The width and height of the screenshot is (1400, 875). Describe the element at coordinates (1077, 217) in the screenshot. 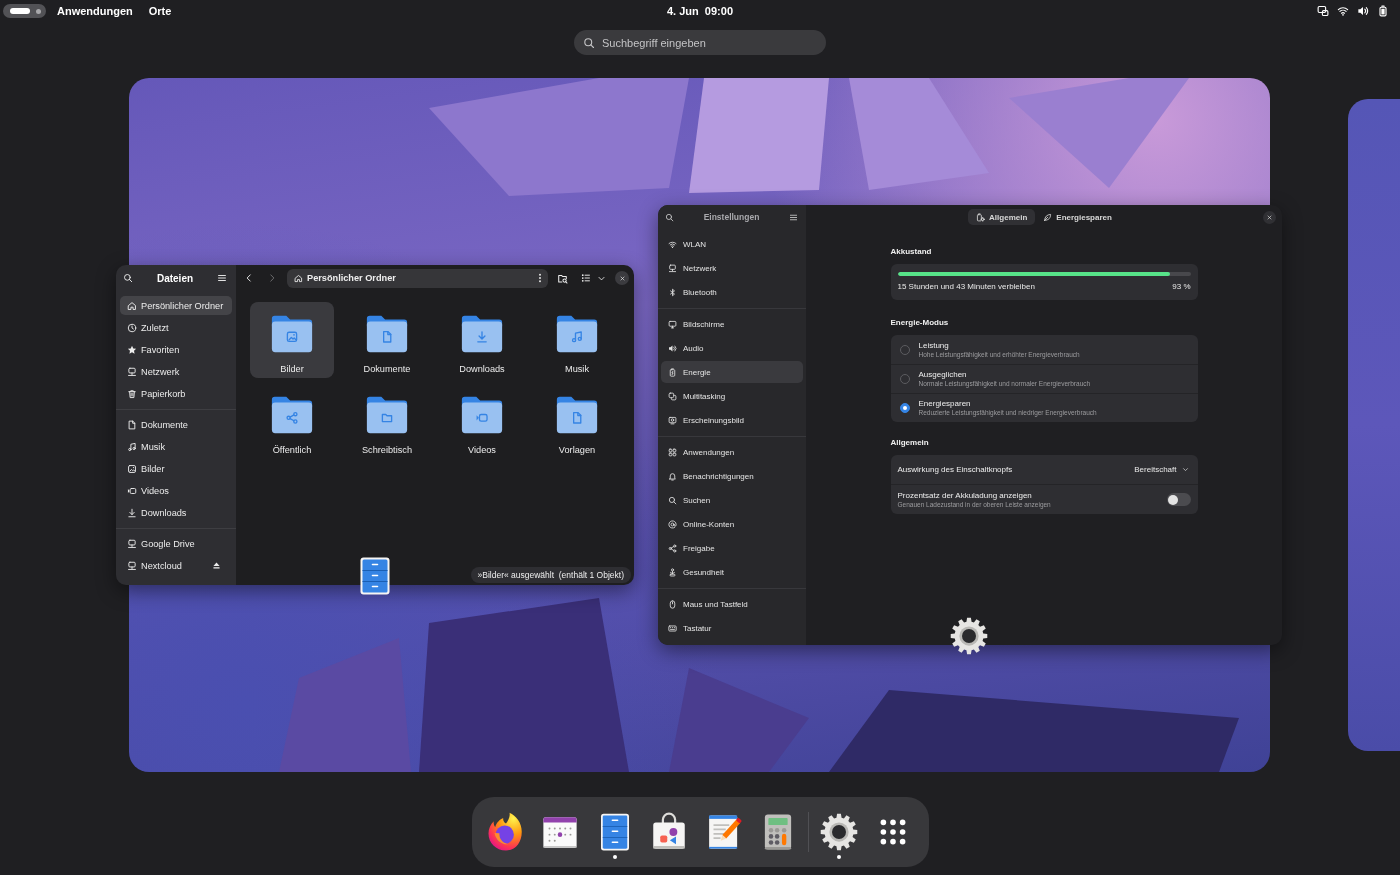

I see `tab: Energiesparen` at that location.